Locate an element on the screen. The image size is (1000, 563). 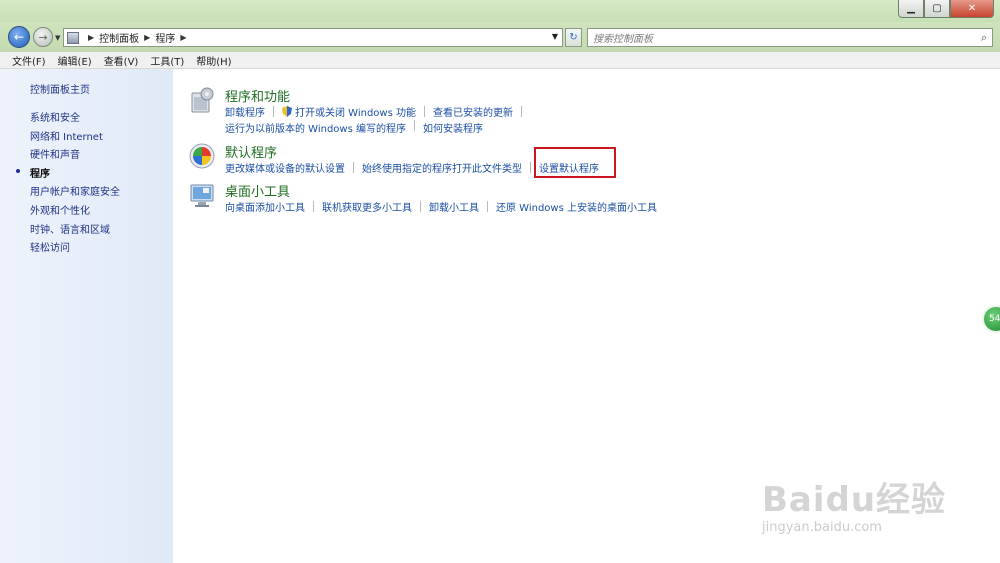
sidebar-home-link: 控制面板主页 is located at coordinates (60, 88).